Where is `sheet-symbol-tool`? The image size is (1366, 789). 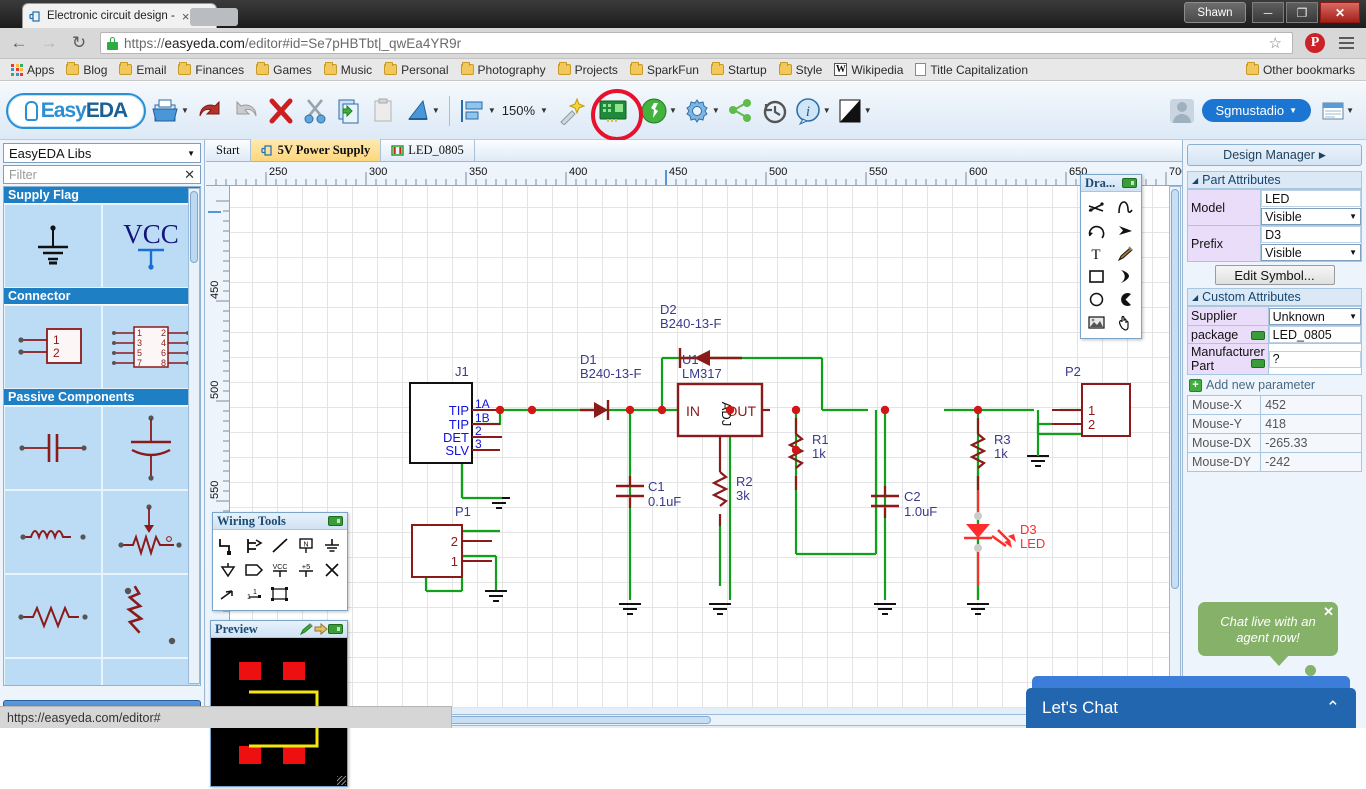
sheet-symbol-tool is located at coordinates (280, 594).